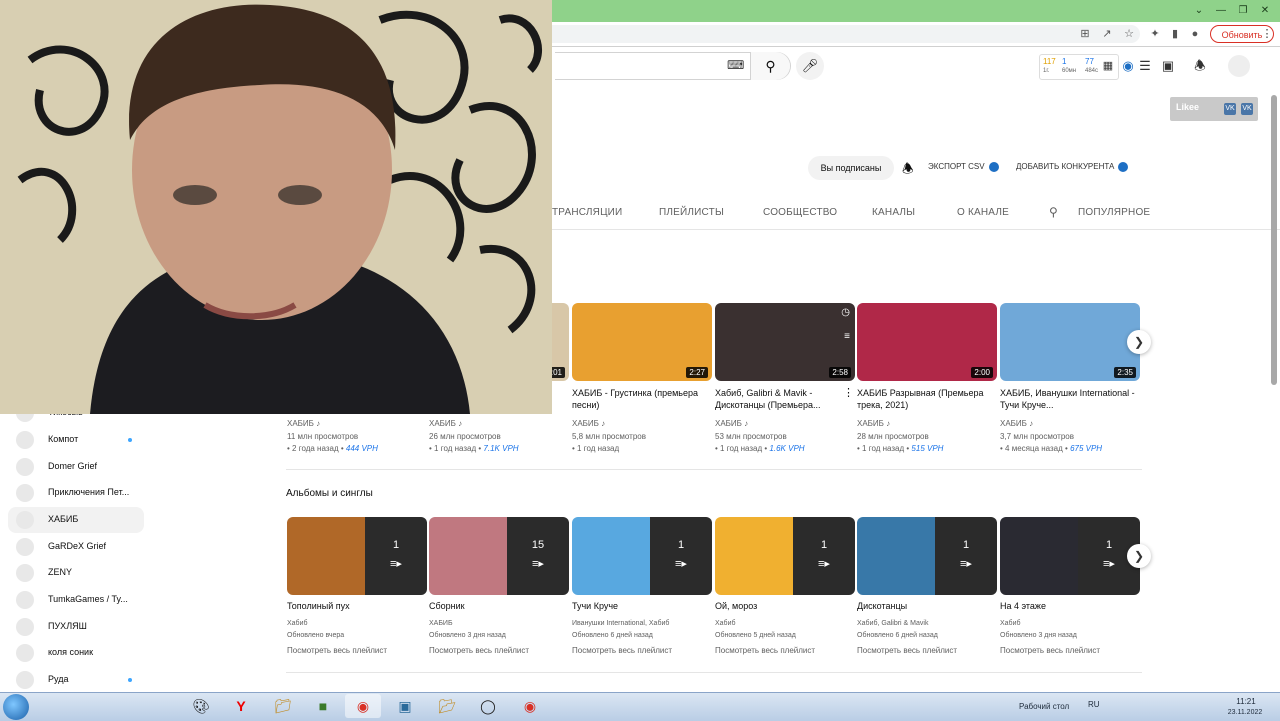 The width and height of the screenshot is (1280, 721). What do you see at coordinates (810, 66) in the screenshot?
I see `mic-button: 🎤︎` at bounding box center [810, 66].